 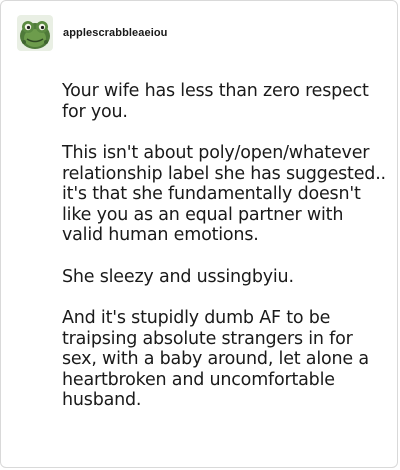 What do you see at coordinates (115, 33) in the screenshot?
I see `author-username: applescrabbleaeiou` at bounding box center [115, 33].